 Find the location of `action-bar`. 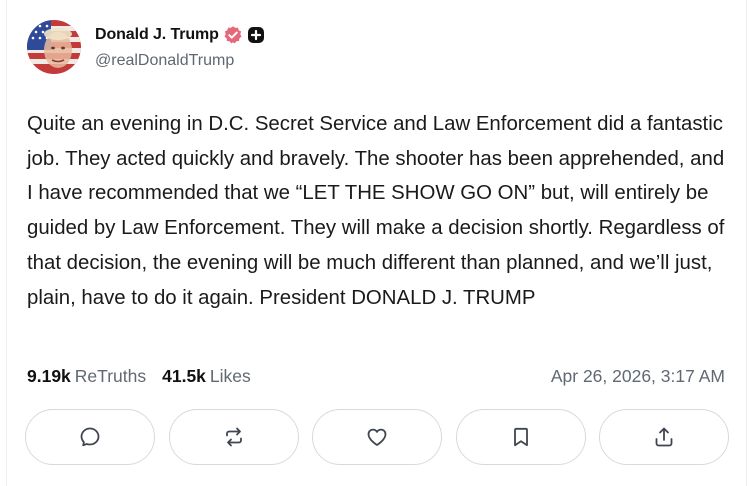

action-bar is located at coordinates (377, 437).